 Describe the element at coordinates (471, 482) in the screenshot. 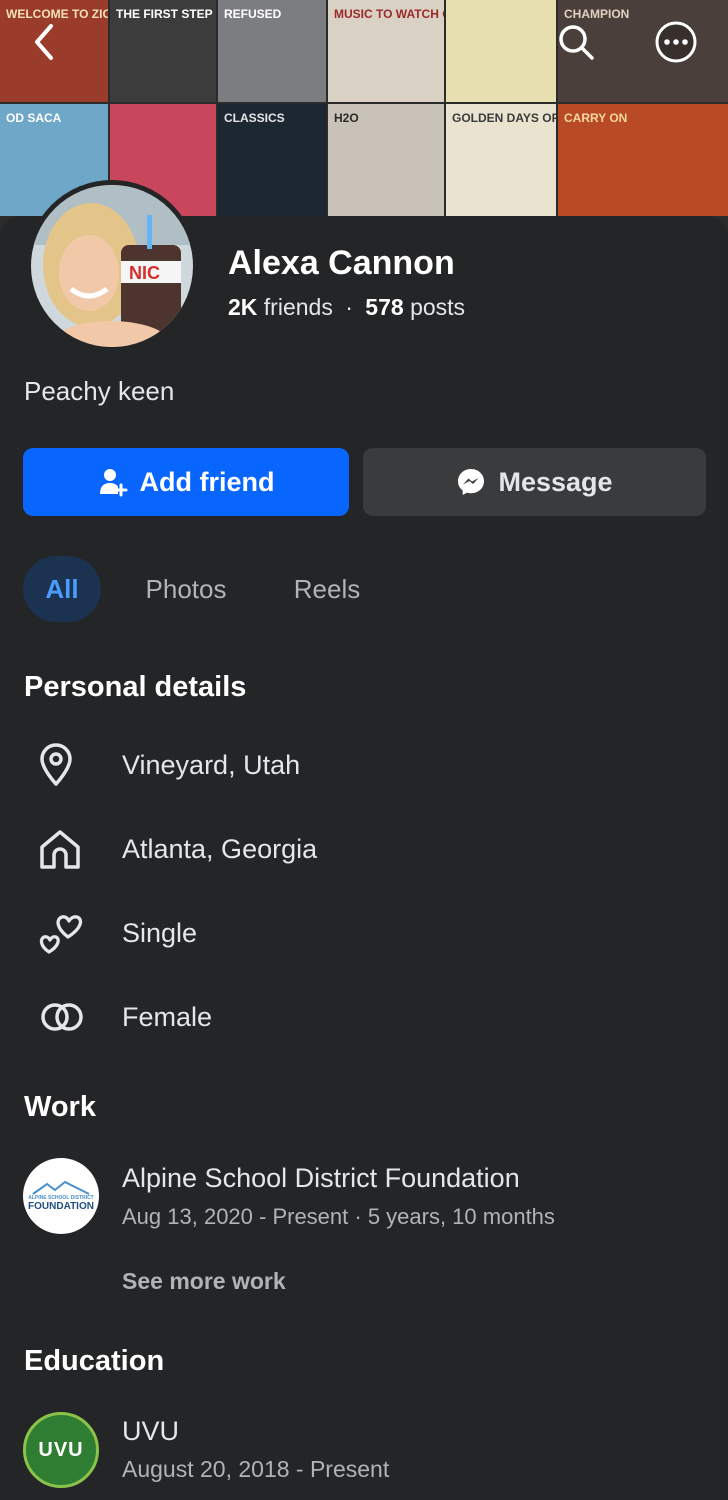

I see `messenger-icon` at that location.